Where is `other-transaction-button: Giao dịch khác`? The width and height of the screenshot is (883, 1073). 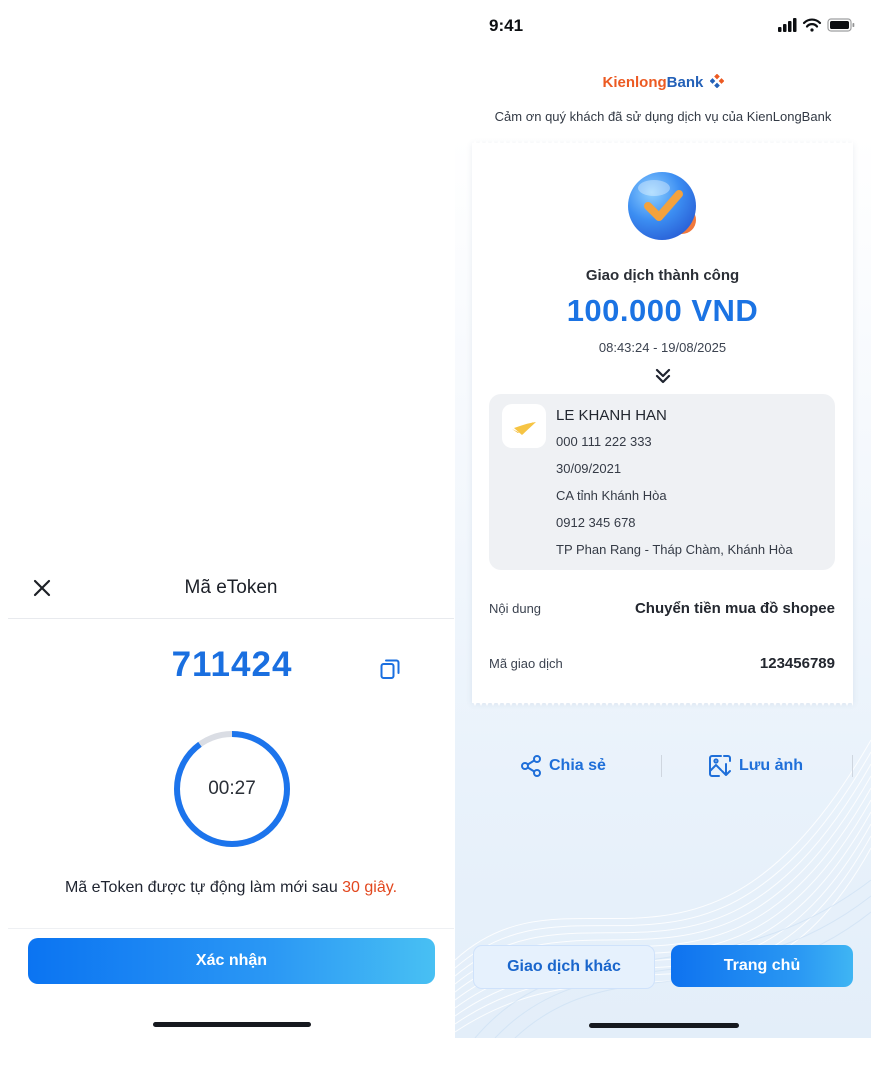
other-transaction-button: Giao dịch khác is located at coordinates (564, 967).